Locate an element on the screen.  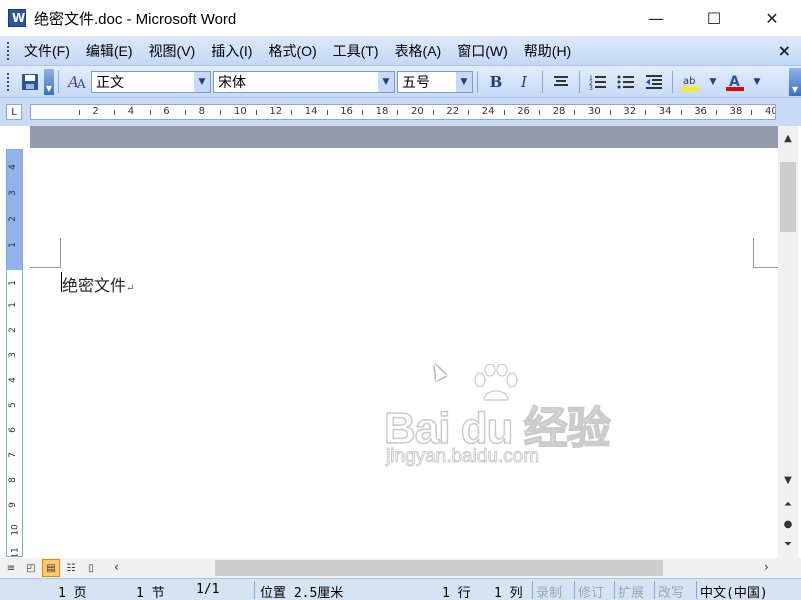
print-layout-view-icon: ▤ is located at coordinates (51, 568).